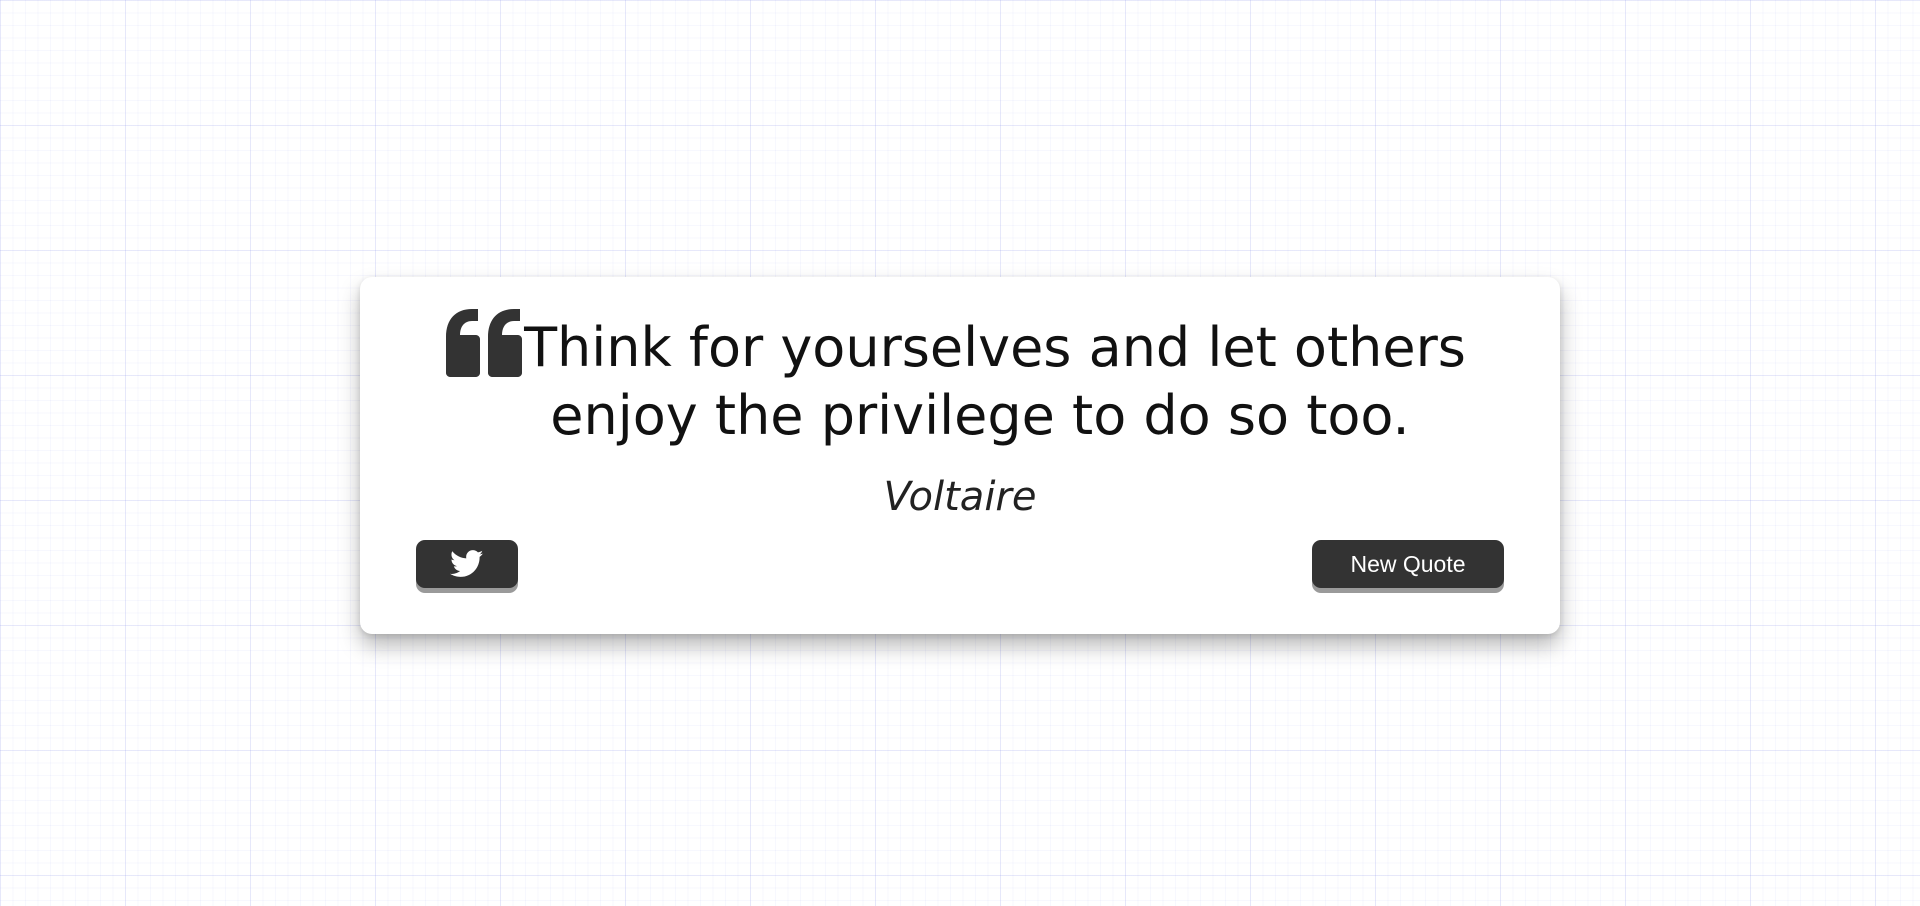  Describe the element at coordinates (960, 497) in the screenshot. I see `quote-author: Voltaire` at that location.